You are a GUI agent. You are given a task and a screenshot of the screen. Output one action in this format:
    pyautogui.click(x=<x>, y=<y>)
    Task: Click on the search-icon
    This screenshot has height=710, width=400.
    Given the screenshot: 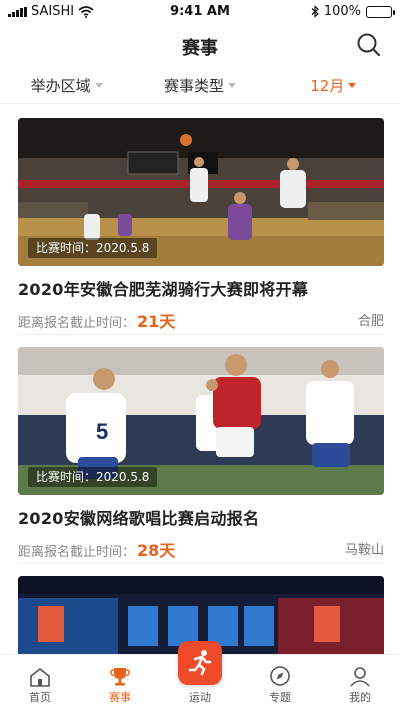 What is the action you would take?
    pyautogui.click(x=369, y=45)
    